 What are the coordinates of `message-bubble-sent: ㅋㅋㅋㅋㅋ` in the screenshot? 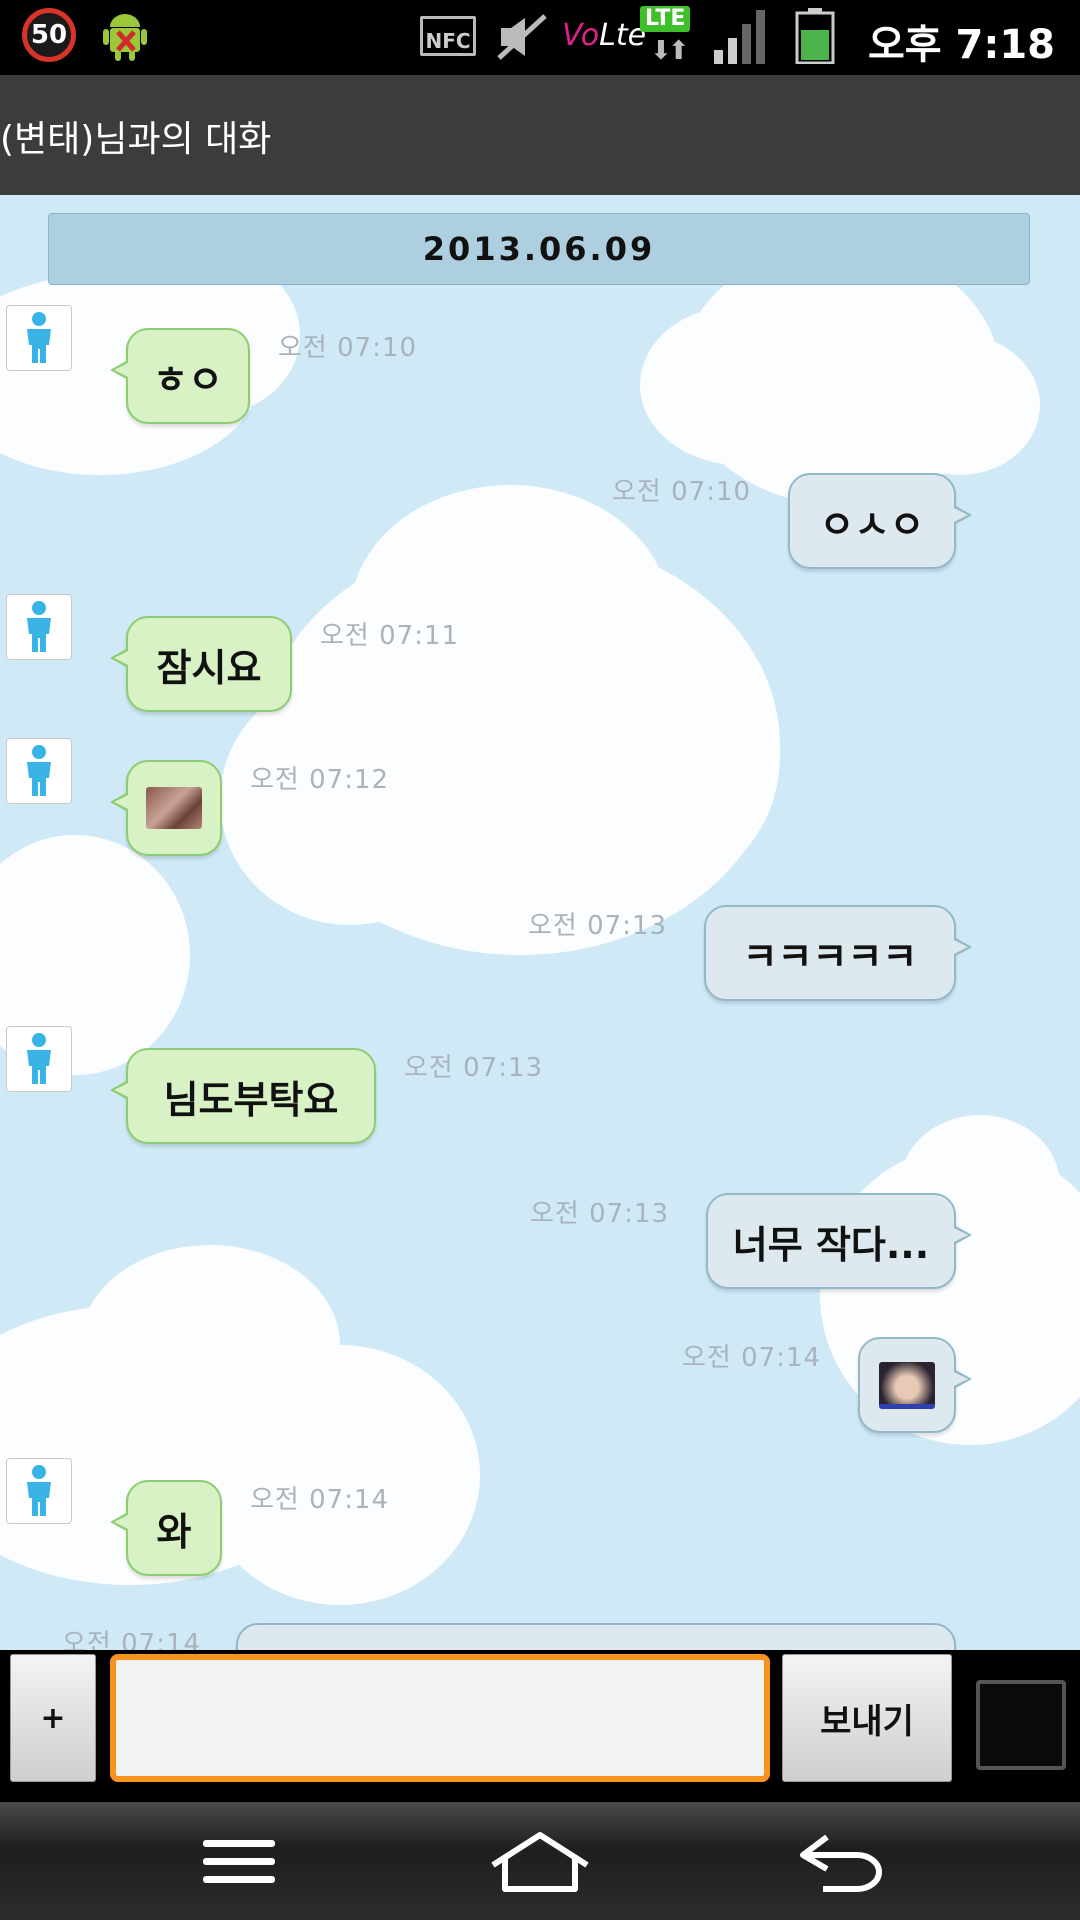 It's located at (838, 953).